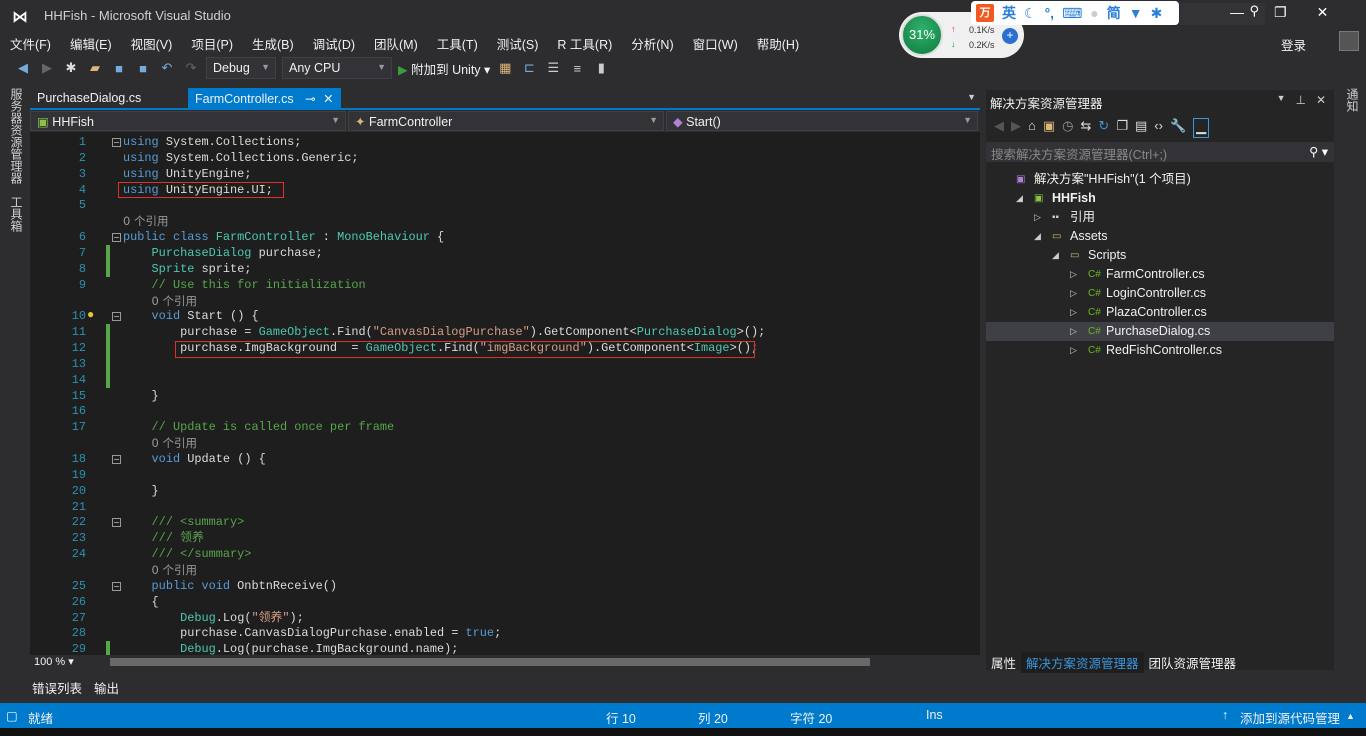 Image resolution: width=1366 pixels, height=736 pixels. I want to click on project-dropdown: ▣ HHFish ▼, so click(188, 121).